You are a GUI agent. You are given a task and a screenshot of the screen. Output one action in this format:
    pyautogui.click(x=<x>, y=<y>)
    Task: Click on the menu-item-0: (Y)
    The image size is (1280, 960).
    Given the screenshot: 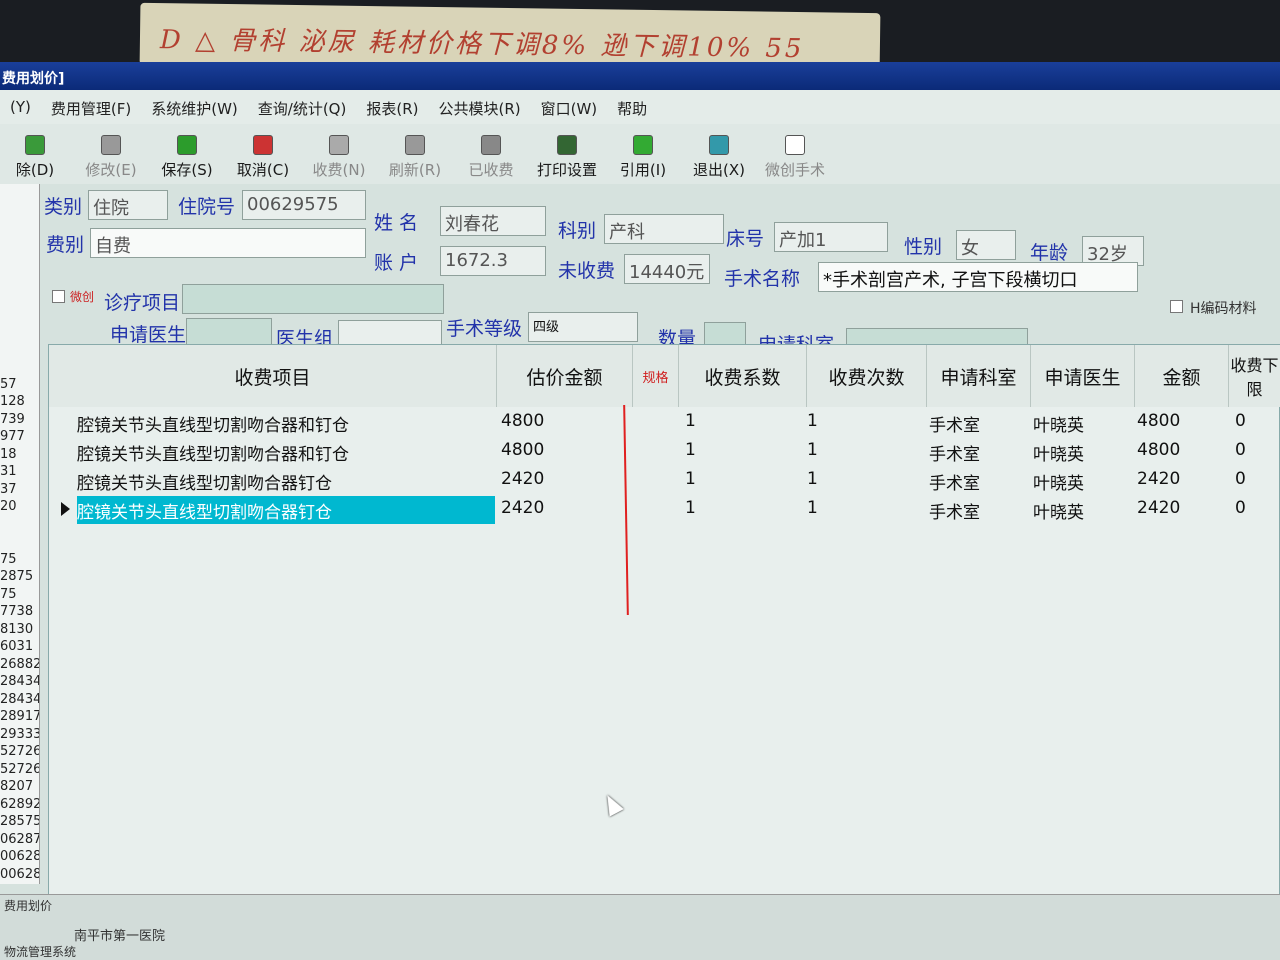 What is the action you would take?
    pyautogui.click(x=20, y=107)
    